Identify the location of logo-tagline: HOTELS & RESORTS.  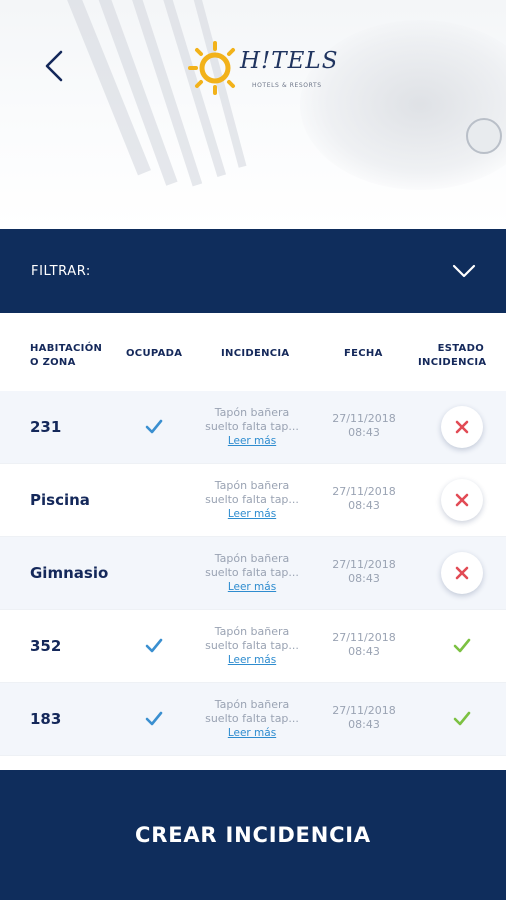
(287, 85).